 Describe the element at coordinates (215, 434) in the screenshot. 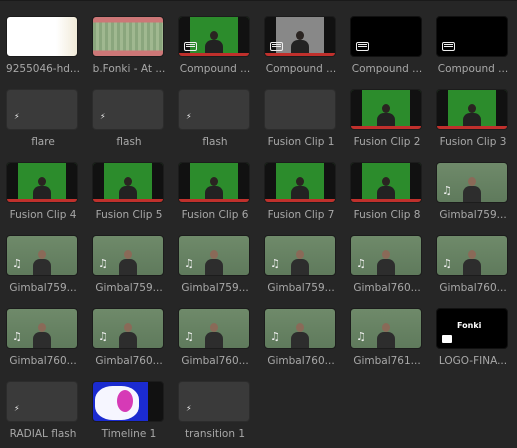

I see `clip-name-label: transition 1` at that location.